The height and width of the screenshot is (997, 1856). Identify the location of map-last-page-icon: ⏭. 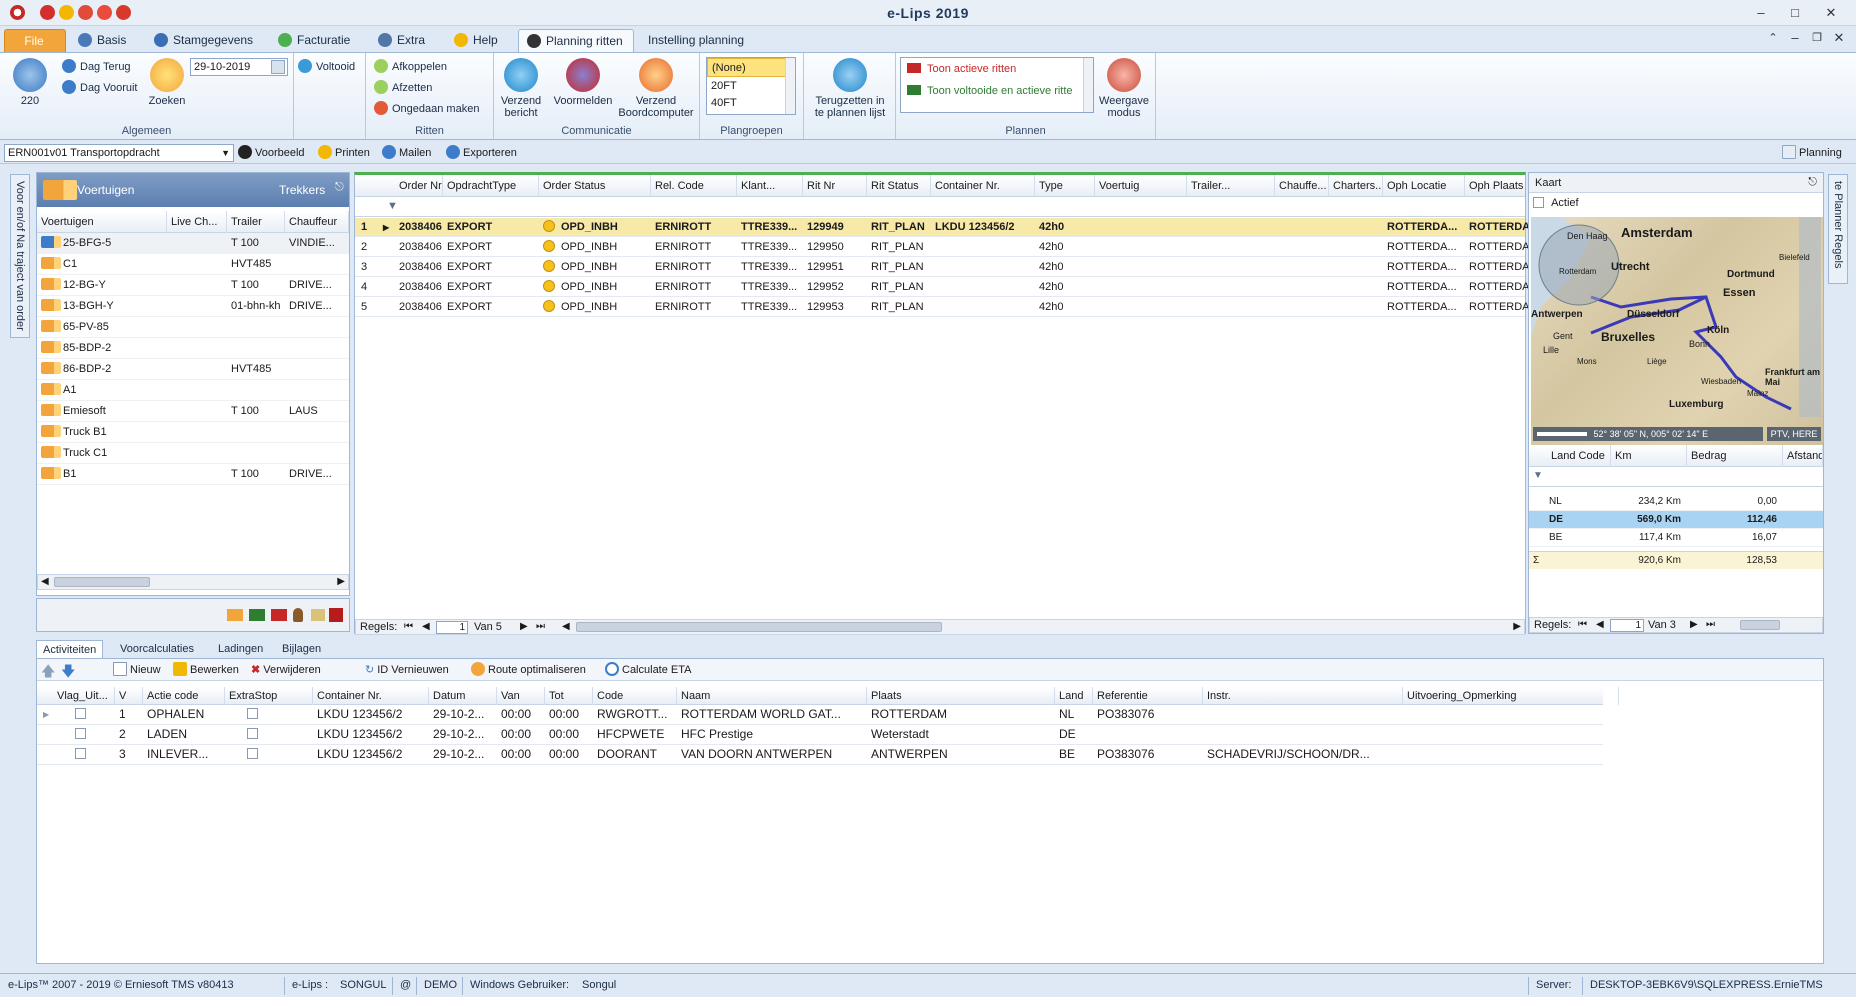
(1710, 624).